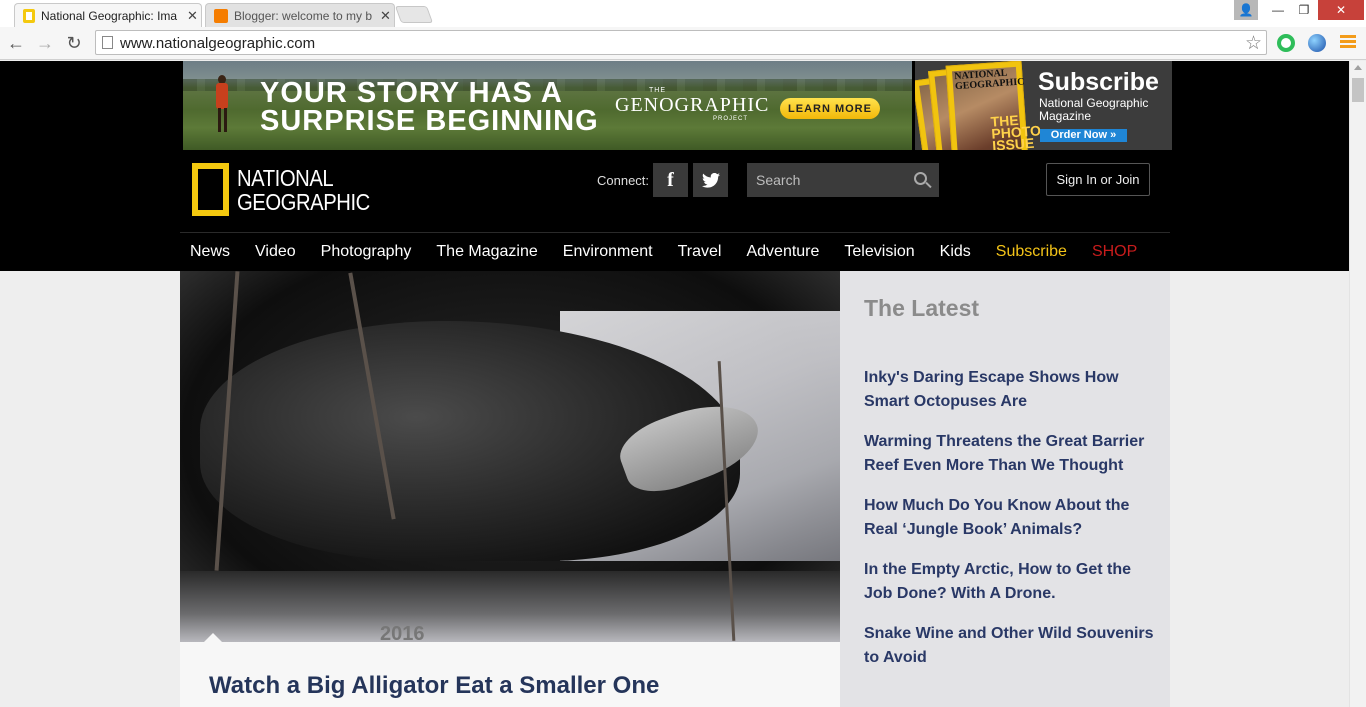 This screenshot has width=1366, height=707. Describe the element at coordinates (657, 90) in the screenshot. I see `ad-brand-small: THE` at that location.